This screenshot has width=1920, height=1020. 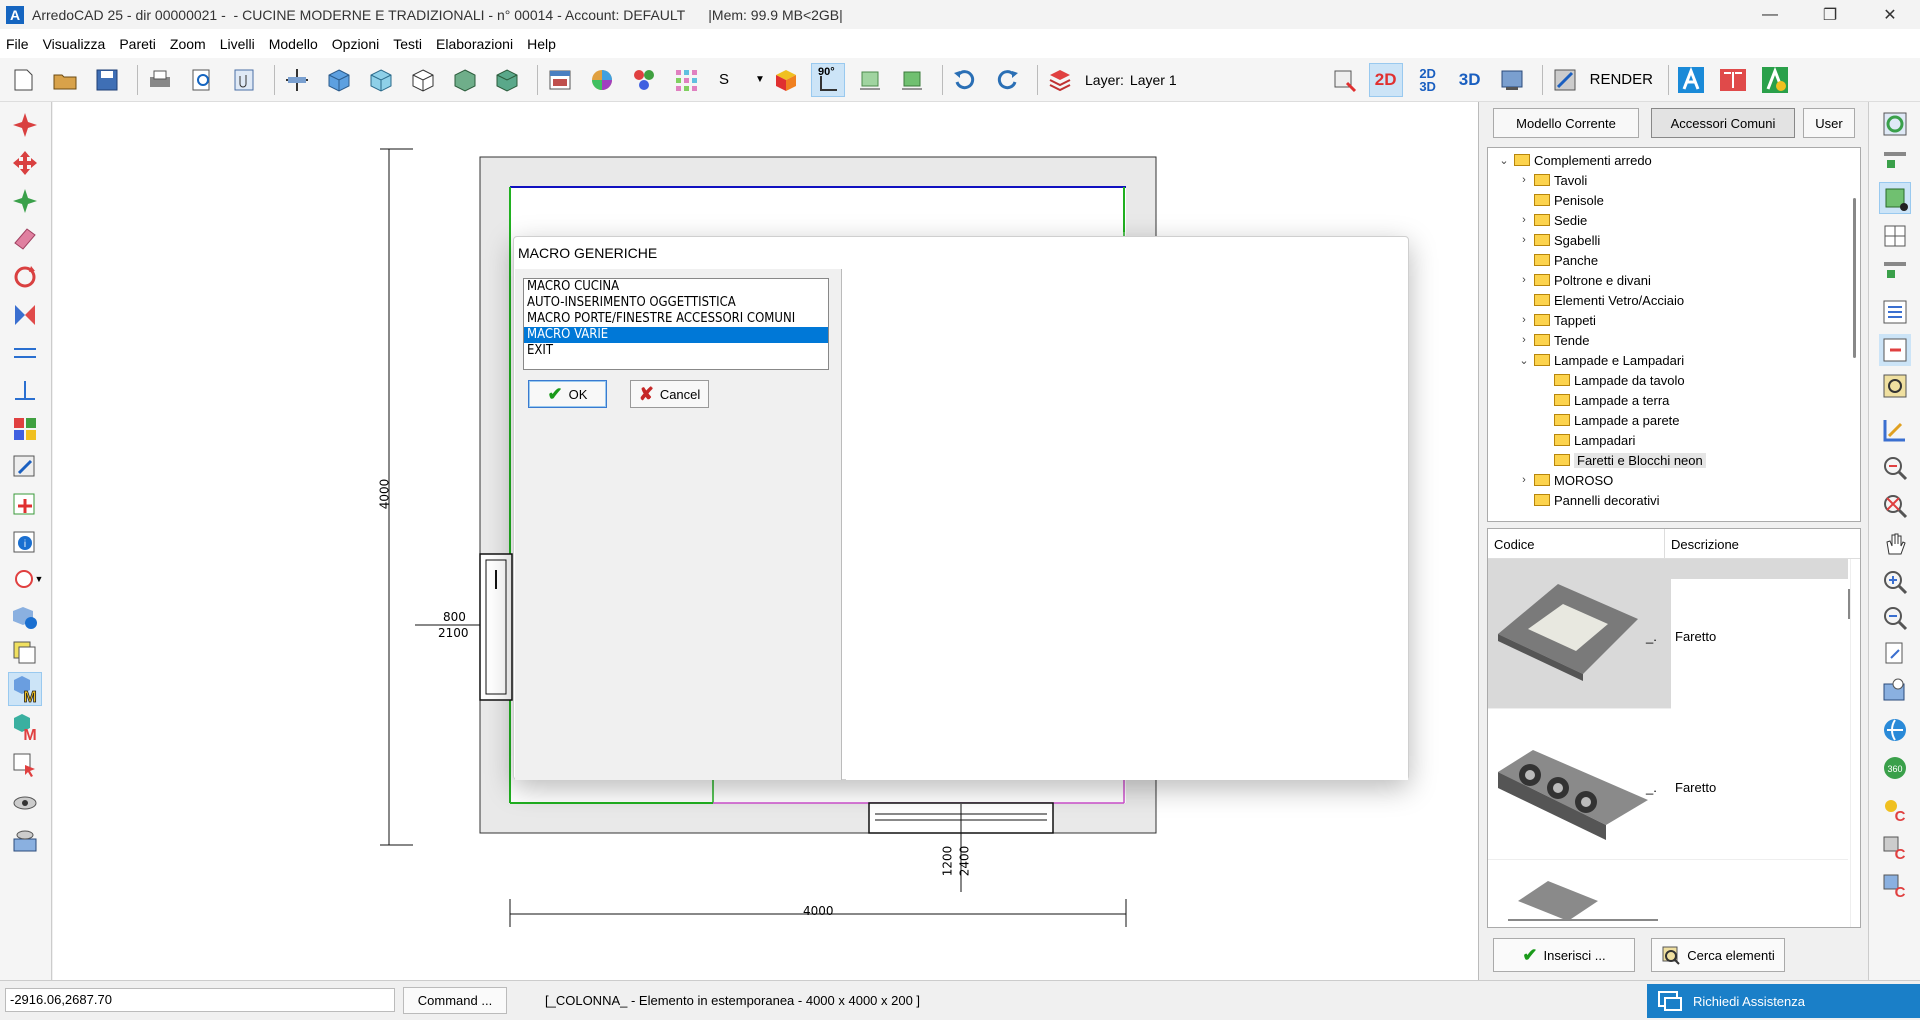 I want to click on attach-button, so click(x=244, y=80).